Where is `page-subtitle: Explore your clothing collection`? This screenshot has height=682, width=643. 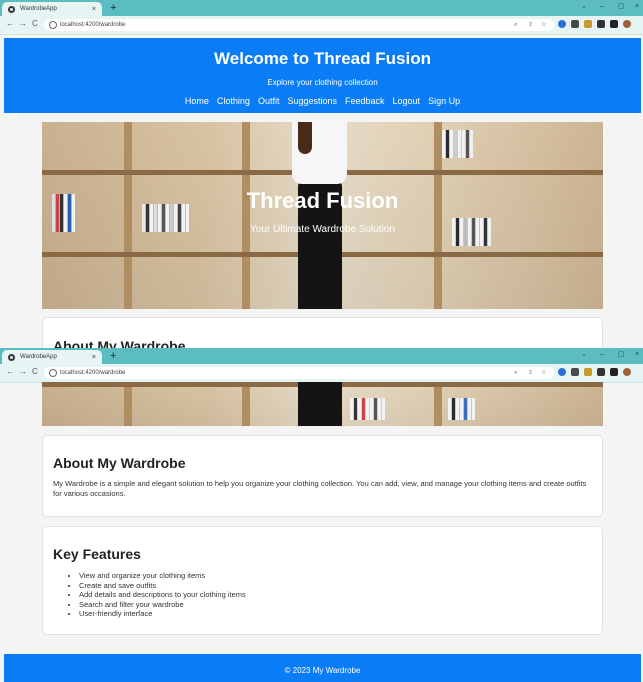 page-subtitle: Explore your clothing collection is located at coordinates (322, 82).